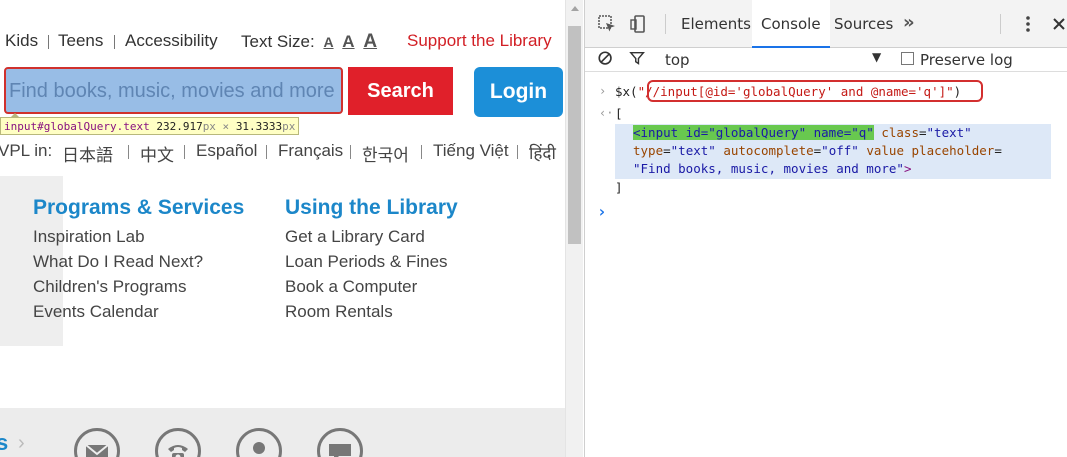 This screenshot has width=1067, height=457. What do you see at coordinates (26, 150) in the screenshot?
I see `language-prefix: VPL in:` at bounding box center [26, 150].